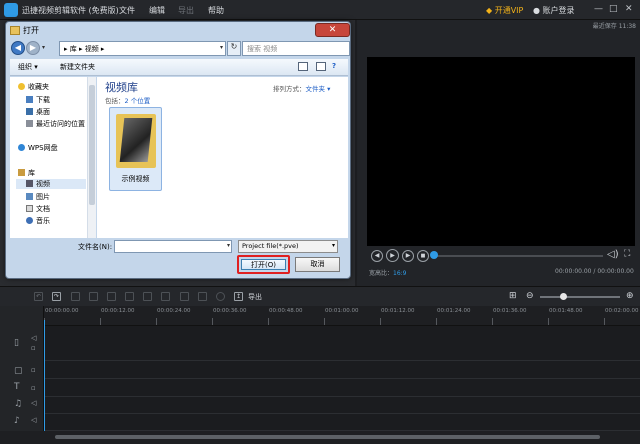 The image size is (640, 444). Describe the element at coordinates (77, 67) in the screenshot. I see `new-folder-button: 新建文件夹` at that location.